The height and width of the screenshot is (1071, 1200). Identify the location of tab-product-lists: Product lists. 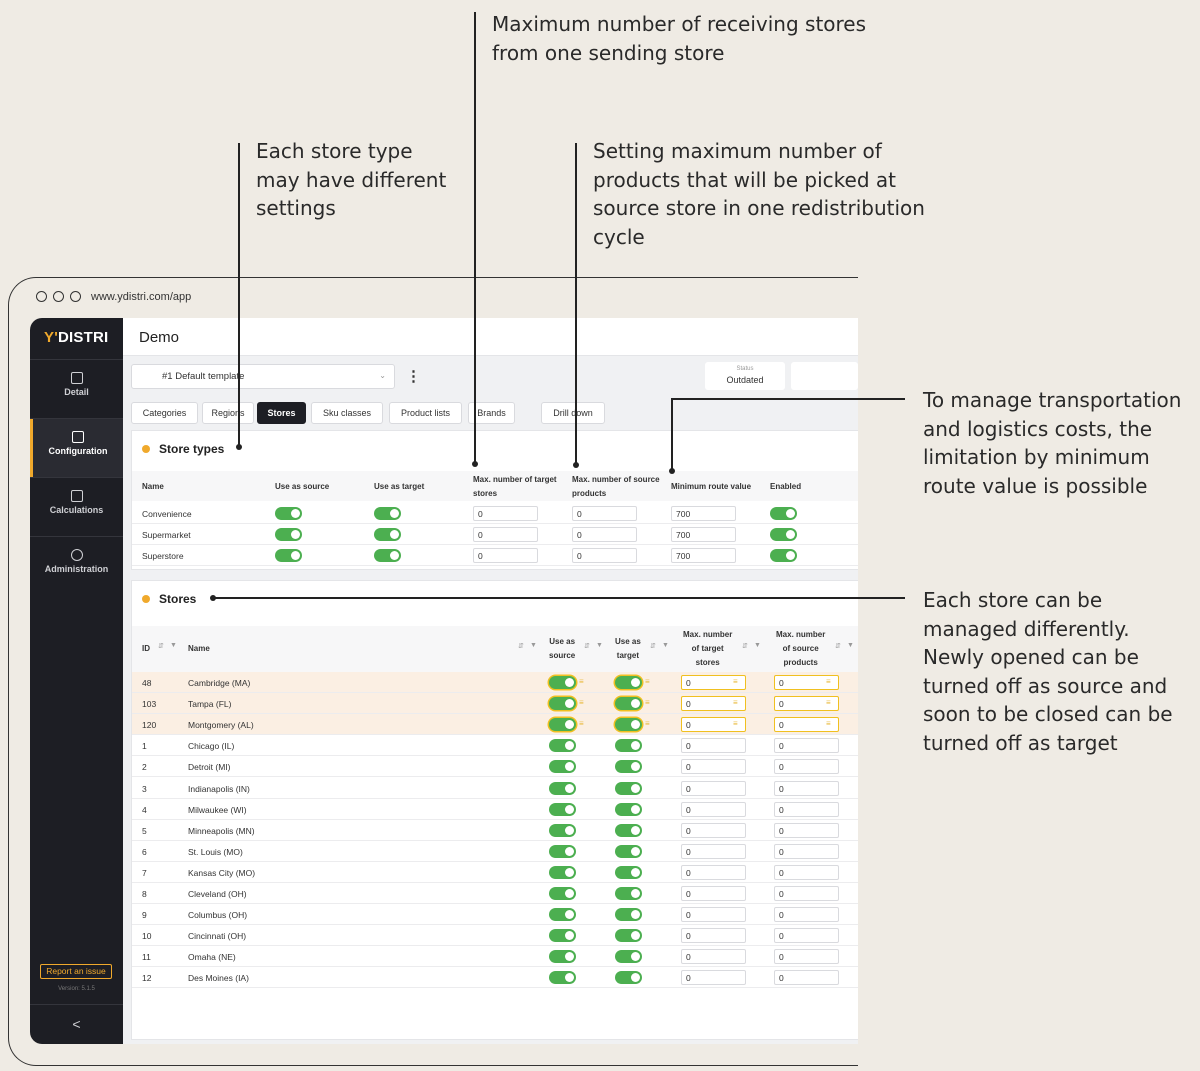
(425, 413).